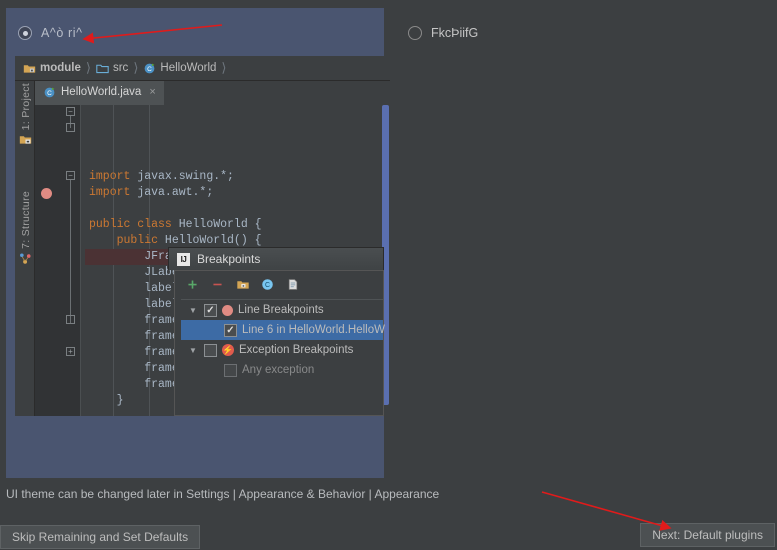  I want to click on breadcrumb-module-label: module, so click(60, 68).